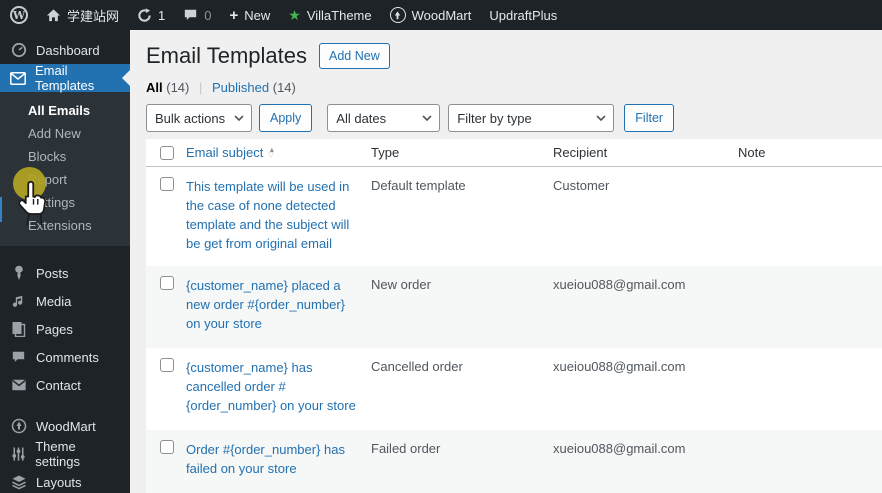 Image resolution: width=882 pixels, height=493 pixels. I want to click on submenu-item-add-new: Add New, so click(65, 133).